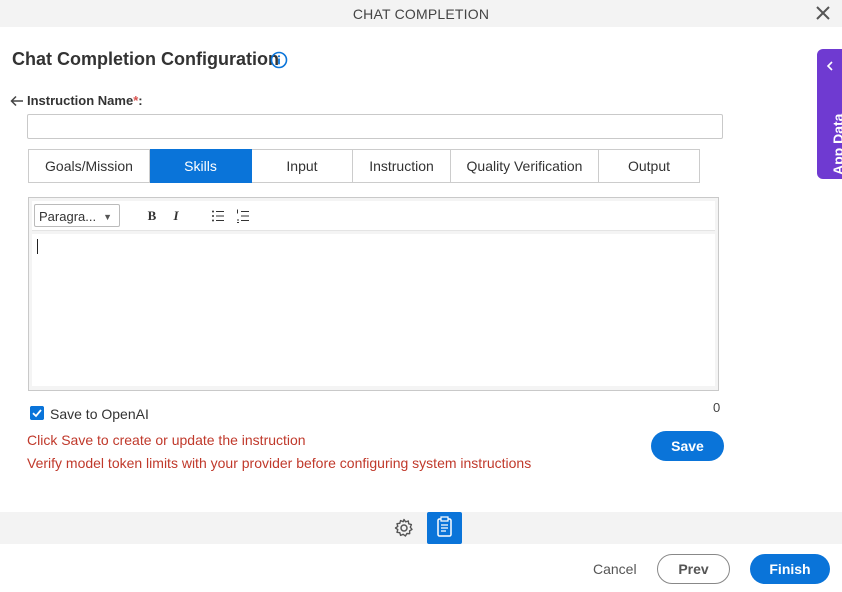  Describe the element at coordinates (37, 246) in the screenshot. I see `text-cursor` at that location.